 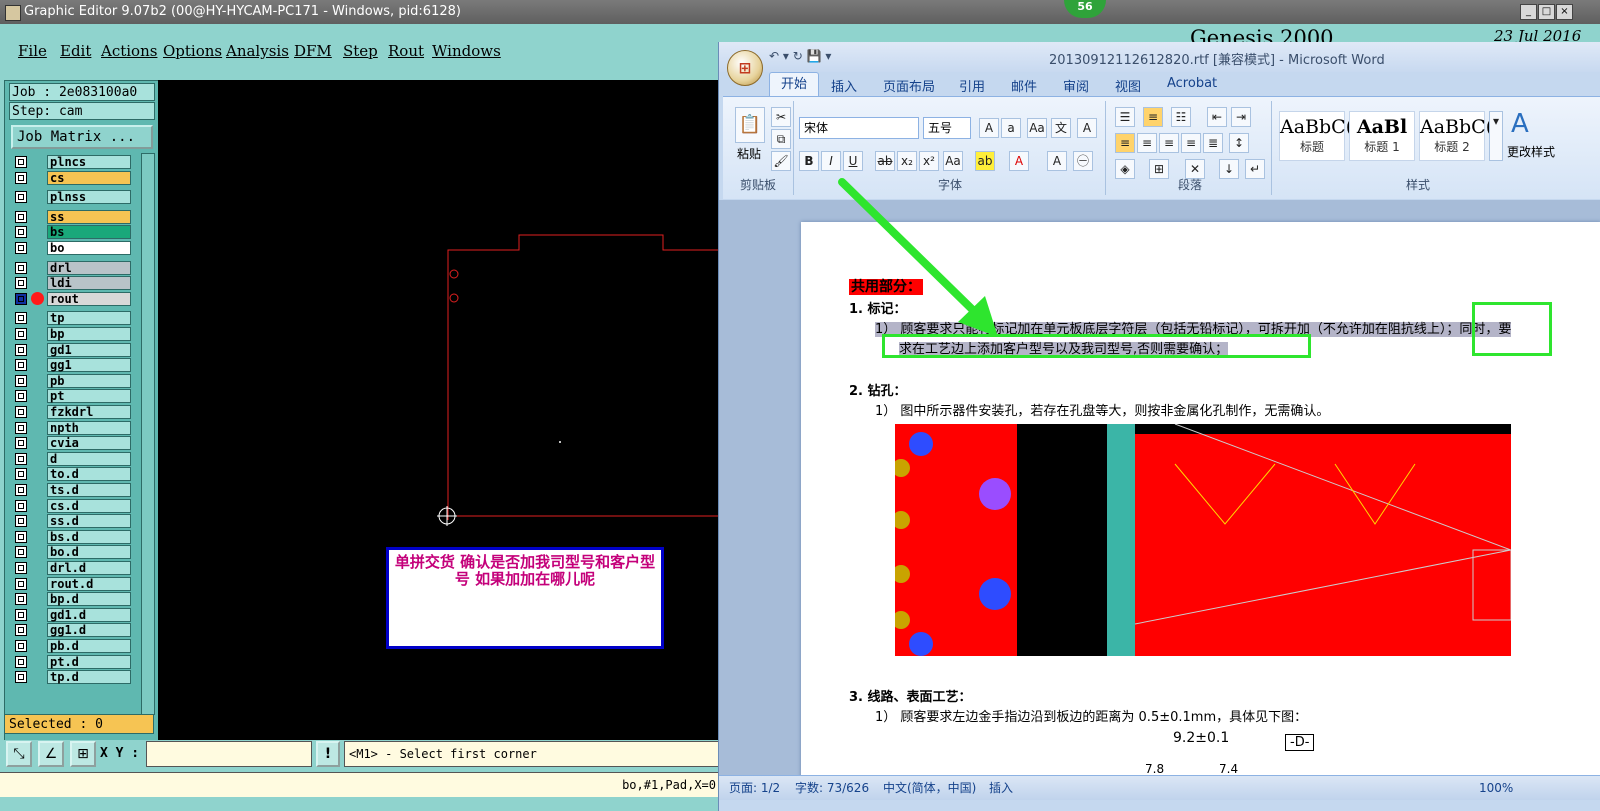 I want to click on layer-row: bs, so click(x=73, y=232).